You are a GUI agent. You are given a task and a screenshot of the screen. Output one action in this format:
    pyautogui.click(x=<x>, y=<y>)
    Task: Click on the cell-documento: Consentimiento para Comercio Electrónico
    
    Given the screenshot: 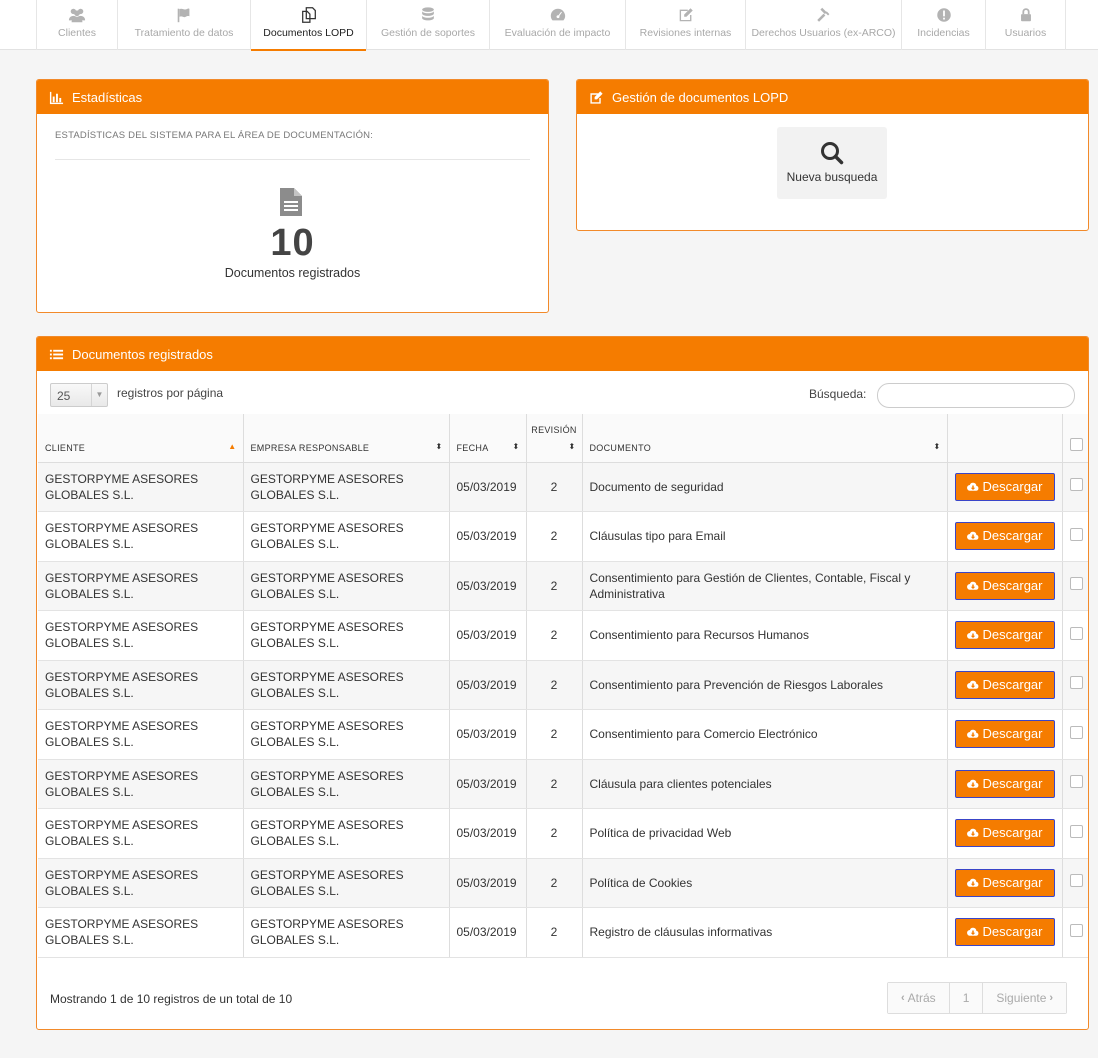 What is the action you would take?
    pyautogui.click(x=765, y=734)
    